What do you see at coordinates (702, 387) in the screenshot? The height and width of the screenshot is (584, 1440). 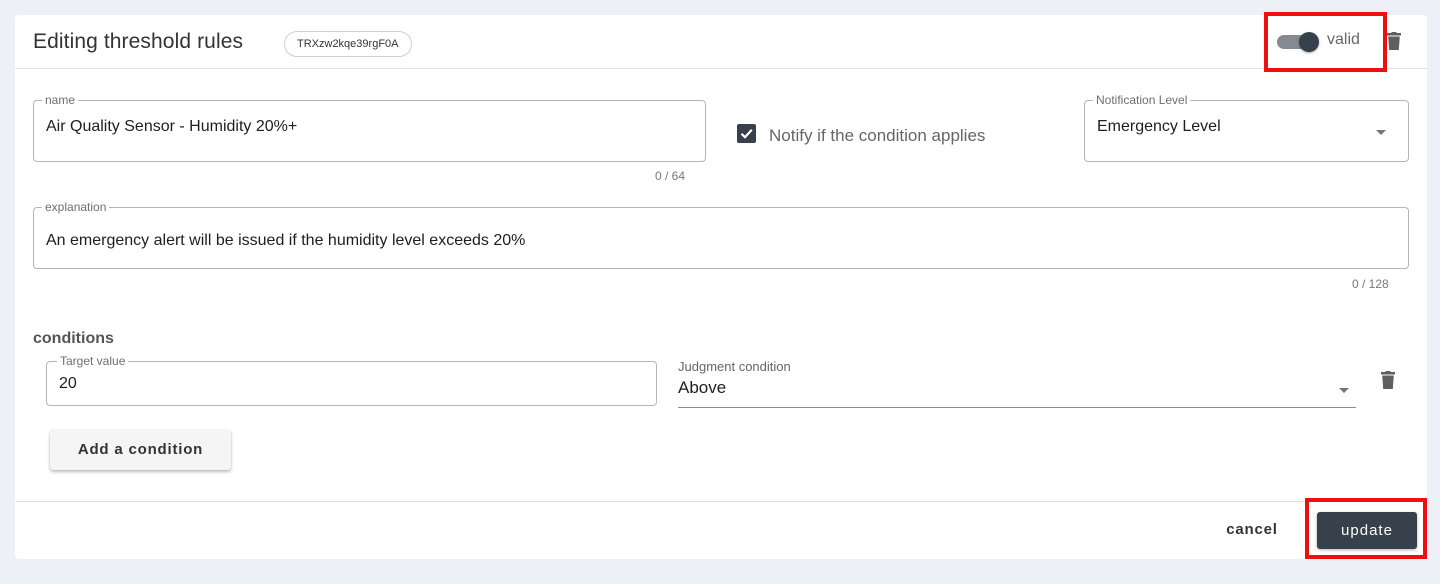 I see `judgment-condition-value: Above` at bounding box center [702, 387].